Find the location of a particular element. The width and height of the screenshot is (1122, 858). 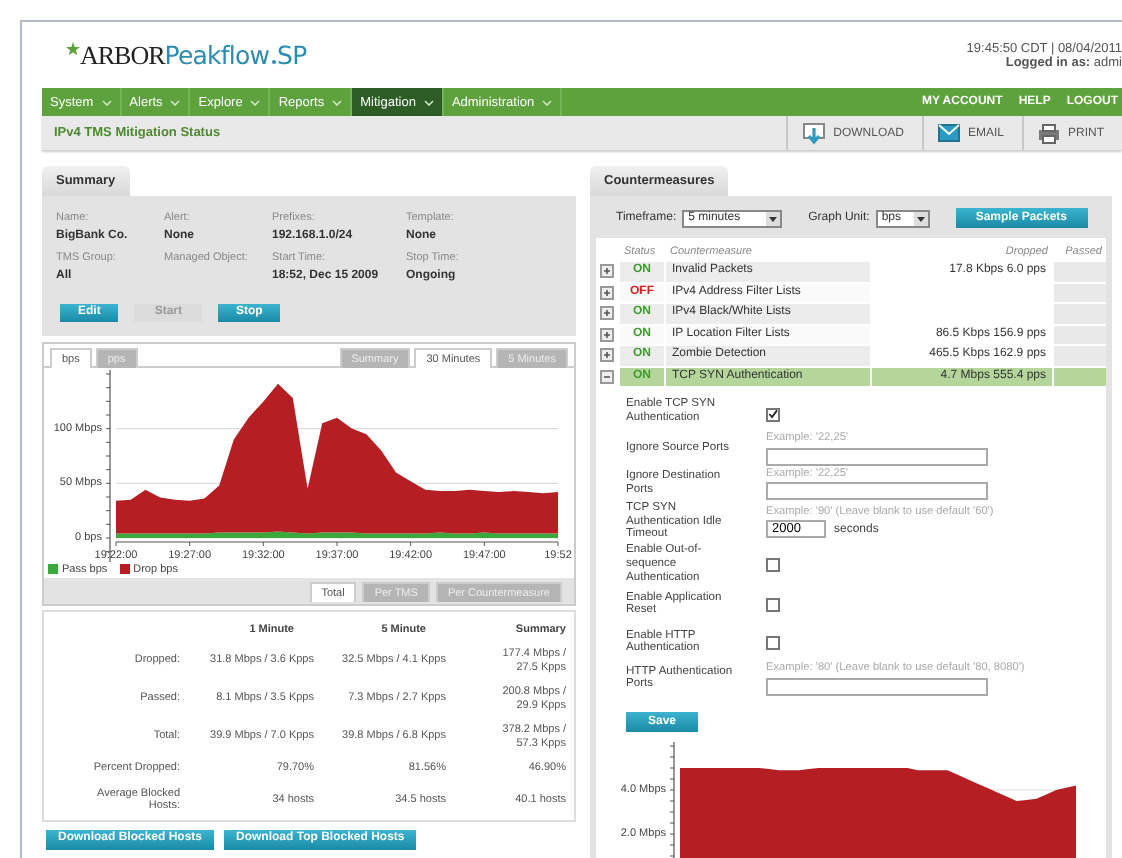

logo-edition: SP is located at coordinates (292, 54).